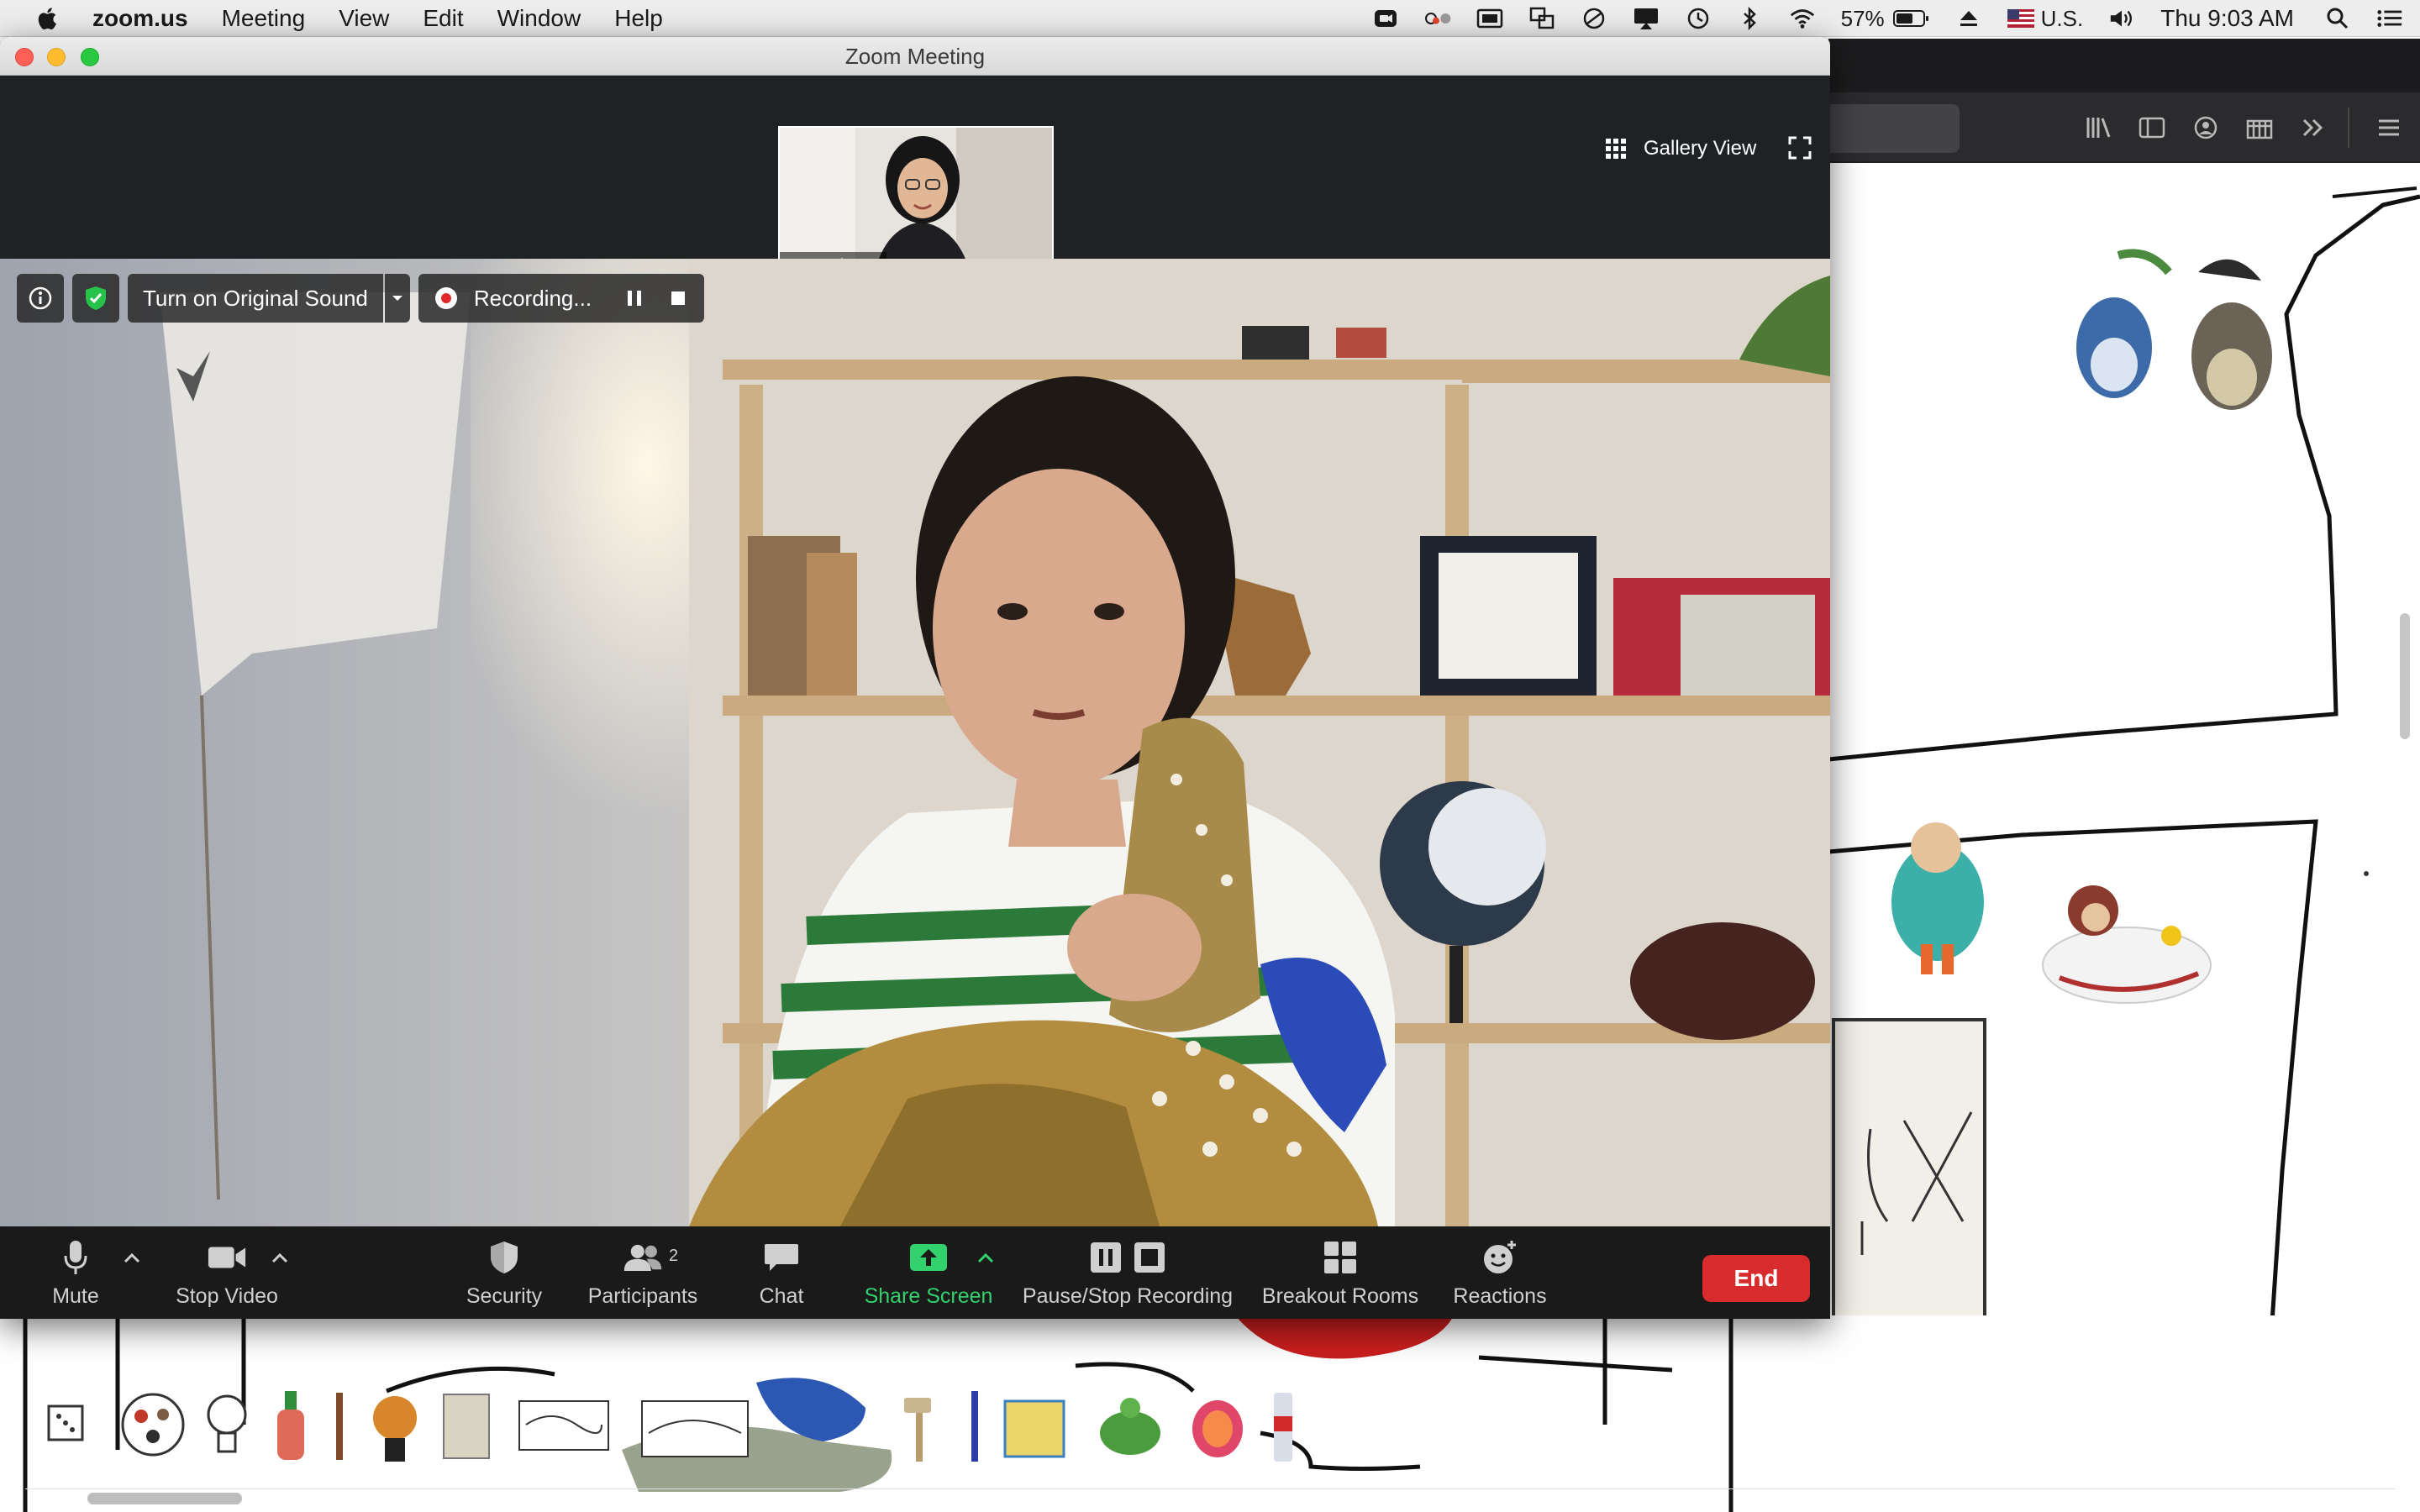 Image resolution: width=2420 pixels, height=1512 pixels. Describe the element at coordinates (140, 18) in the screenshot. I see `menu-app-name: zoom.us` at that location.